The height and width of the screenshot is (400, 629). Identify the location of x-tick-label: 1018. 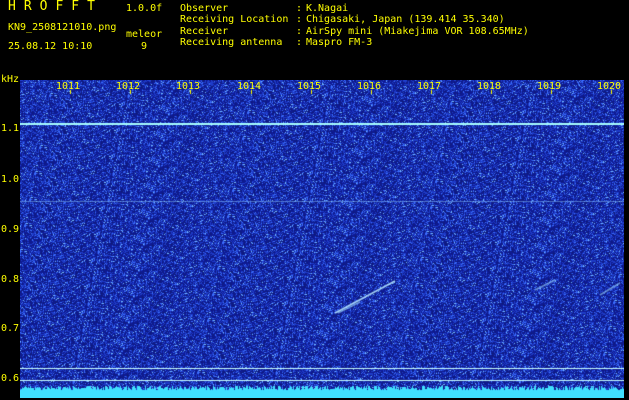
(489, 86).